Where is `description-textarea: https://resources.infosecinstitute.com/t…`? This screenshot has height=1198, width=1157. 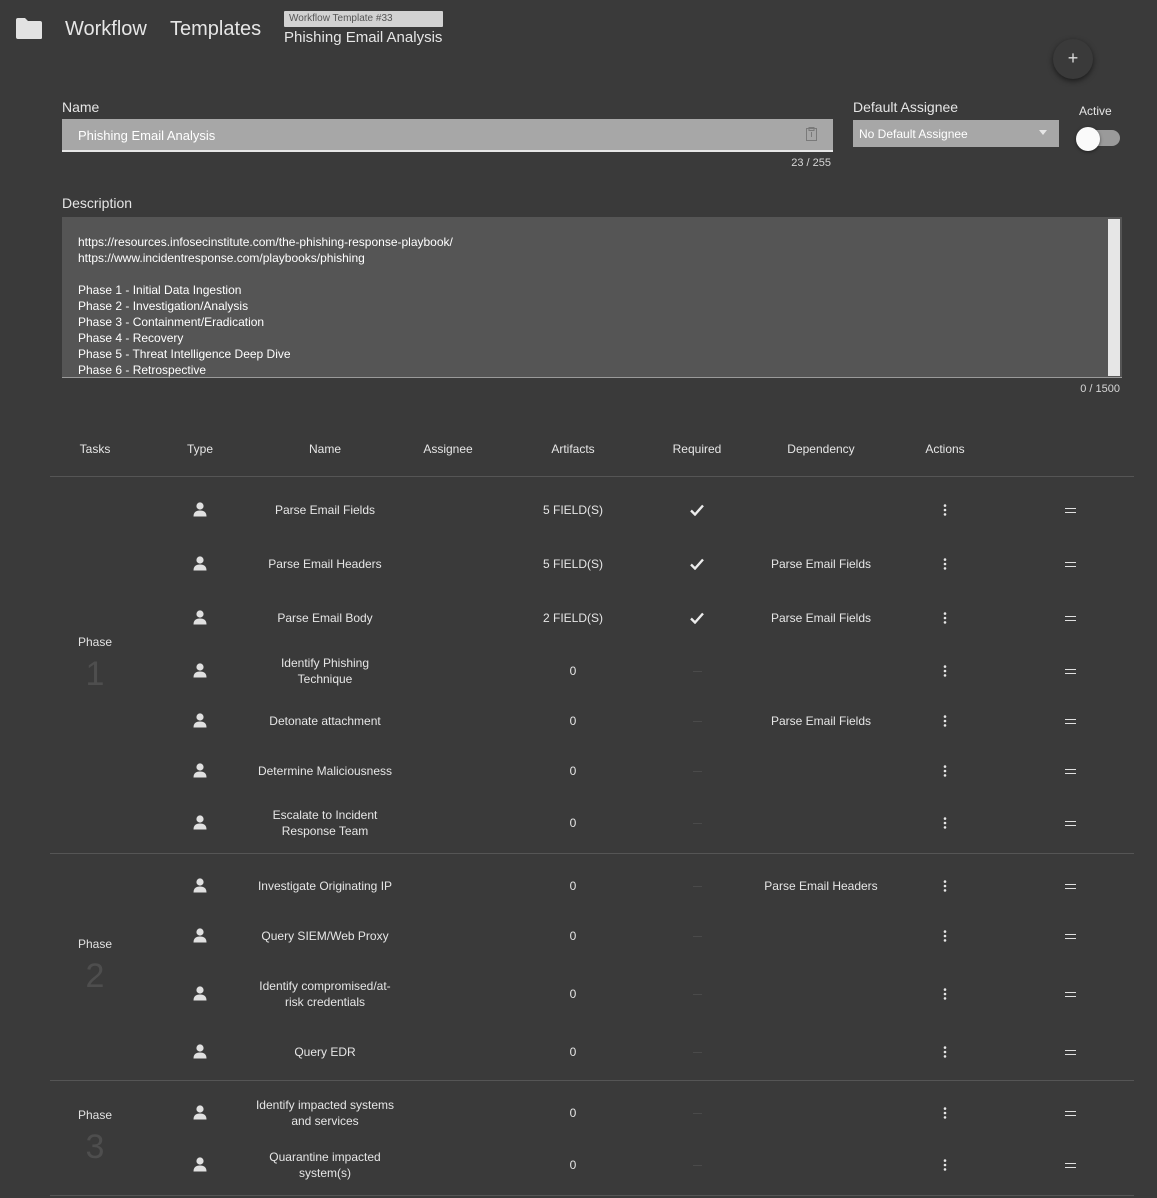
description-textarea: https://resources.infosecinstitute.com/t… is located at coordinates (592, 297).